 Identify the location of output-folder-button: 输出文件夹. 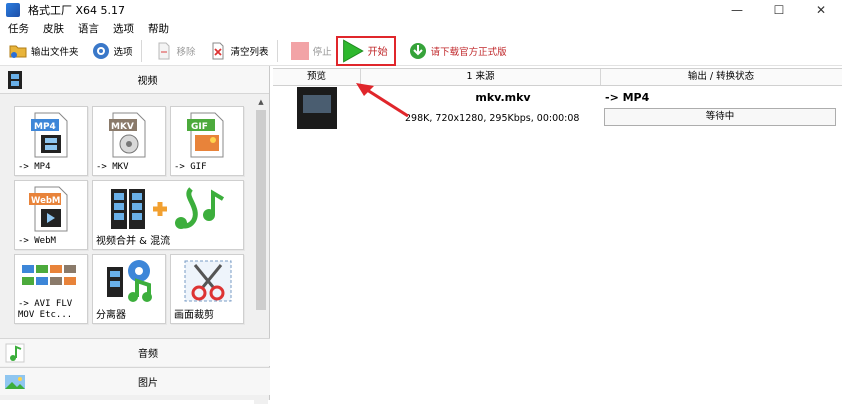
(43, 51).